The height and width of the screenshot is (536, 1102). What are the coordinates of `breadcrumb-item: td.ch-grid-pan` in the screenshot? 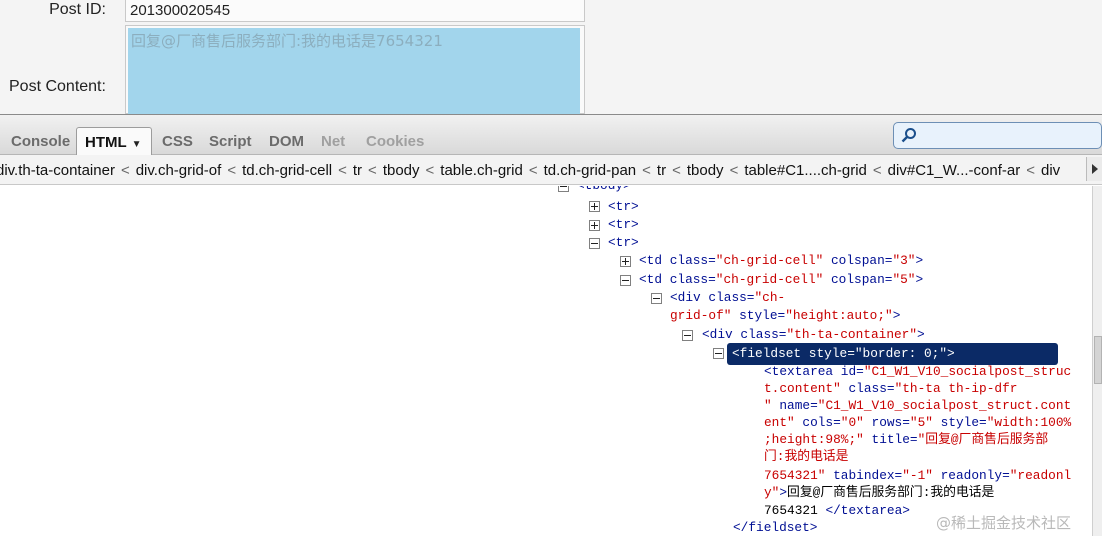 It's located at (590, 170).